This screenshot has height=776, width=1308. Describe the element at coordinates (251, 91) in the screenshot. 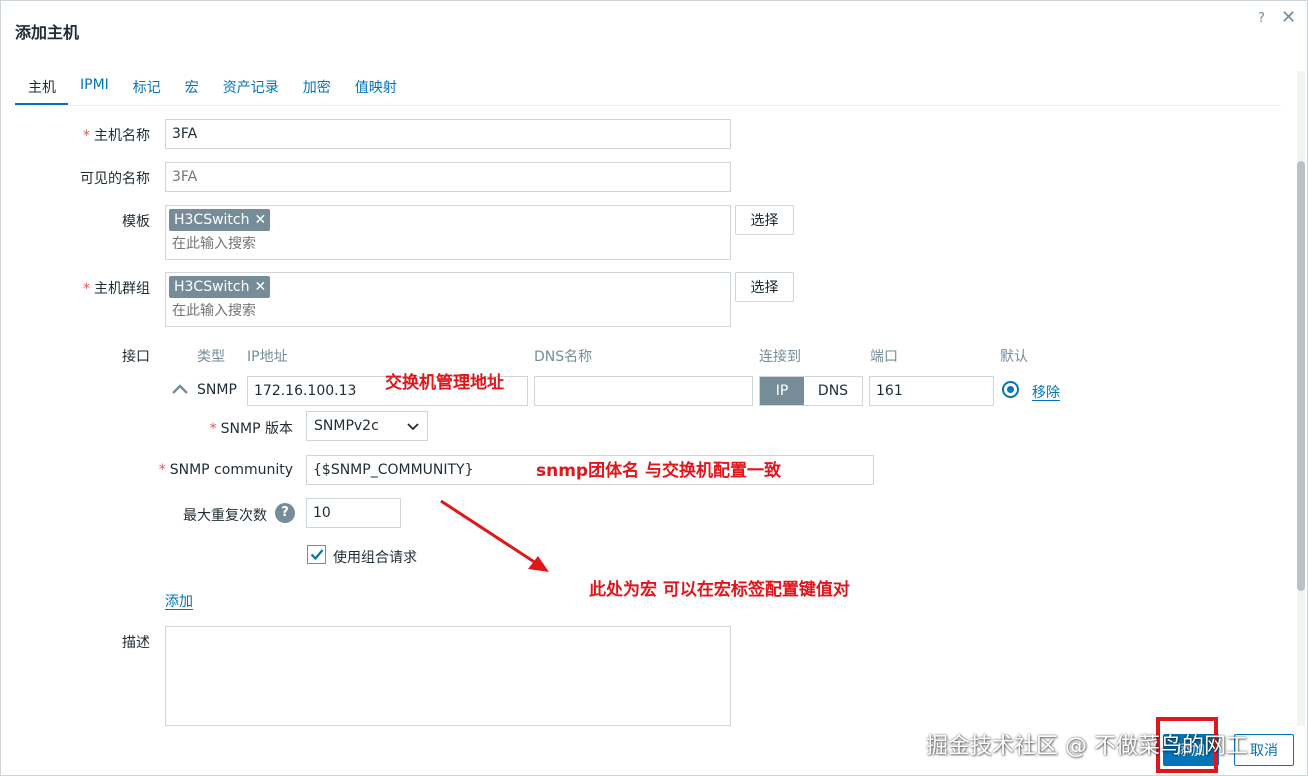

I see `tab-inventory: 资产记录` at that location.